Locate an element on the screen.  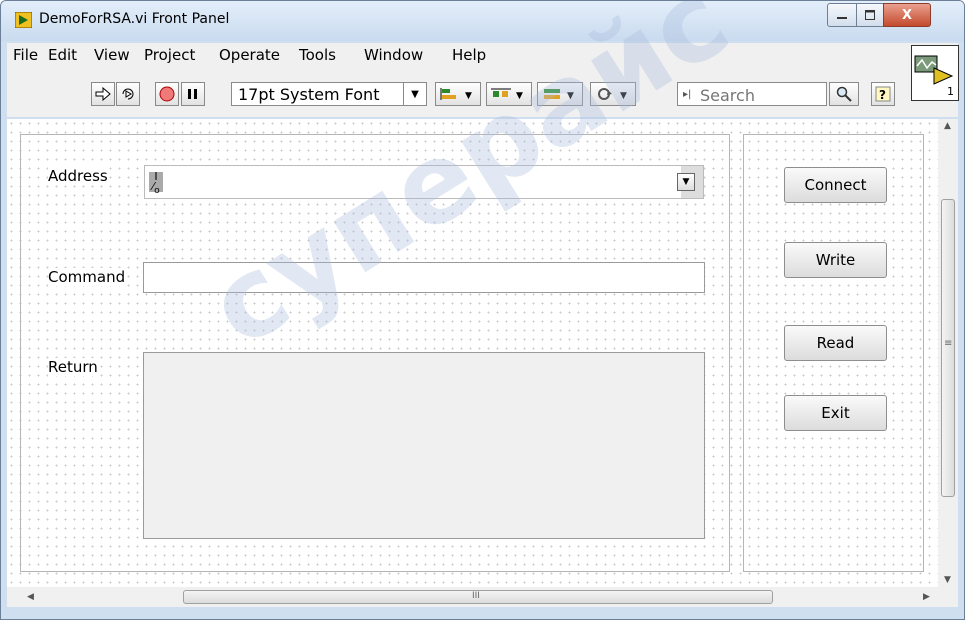
command-label: Command is located at coordinates (87, 277).